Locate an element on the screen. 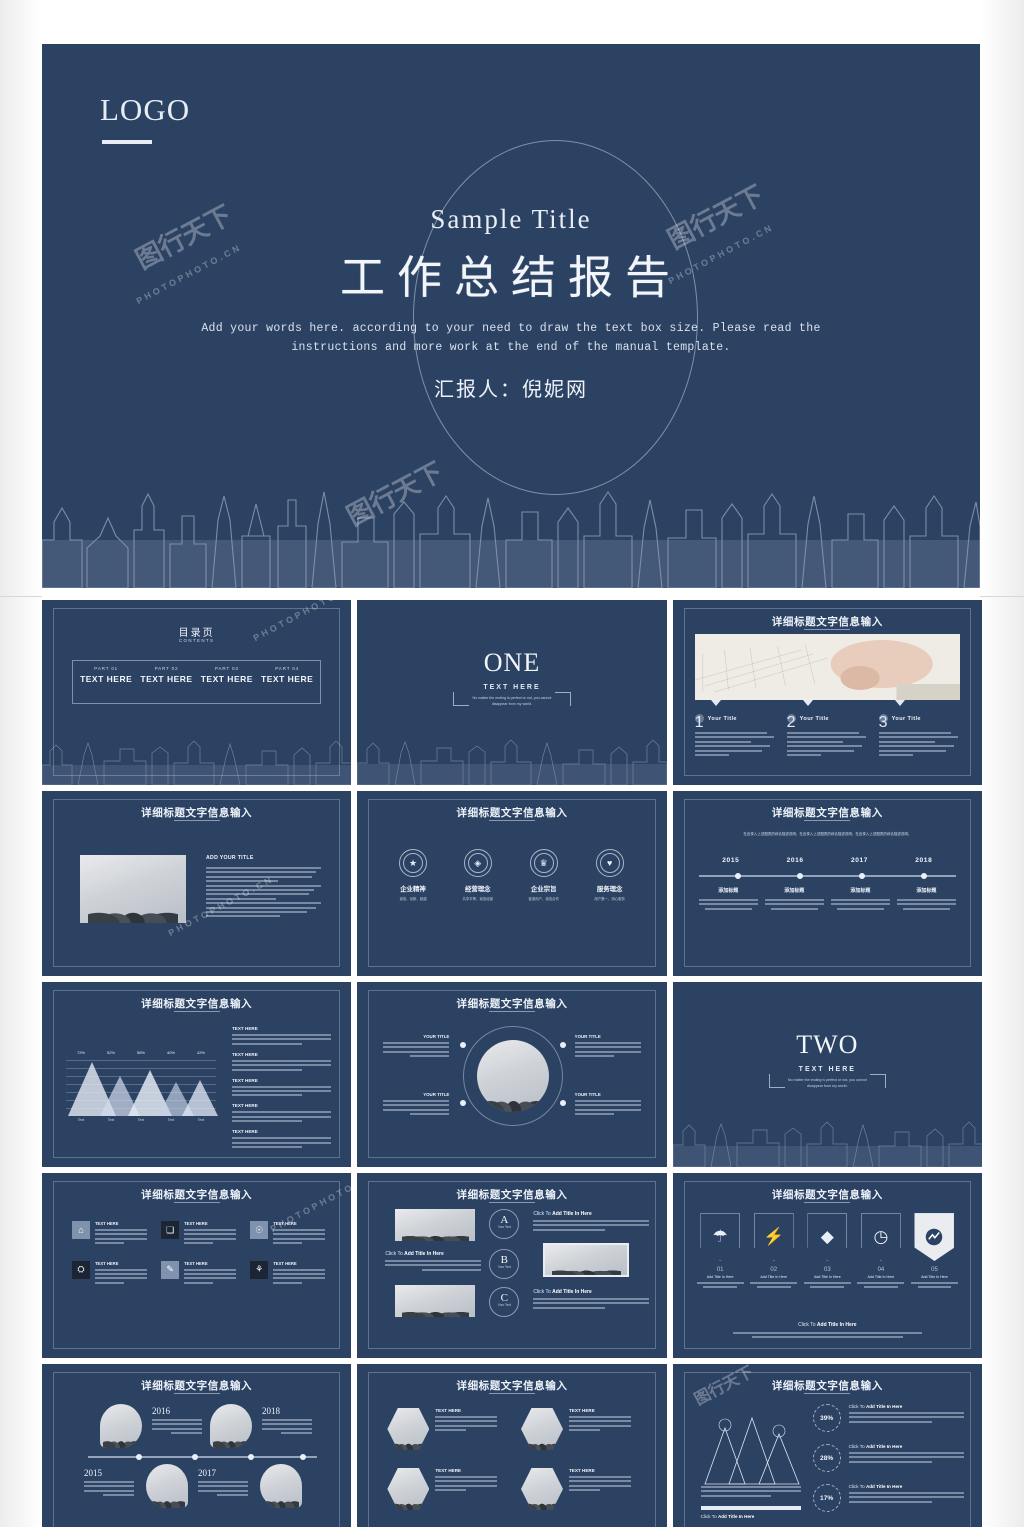 The height and width of the screenshot is (1527, 1024). percent-row: 39% Click To Add Title In Here is located at coordinates (888, 1418).